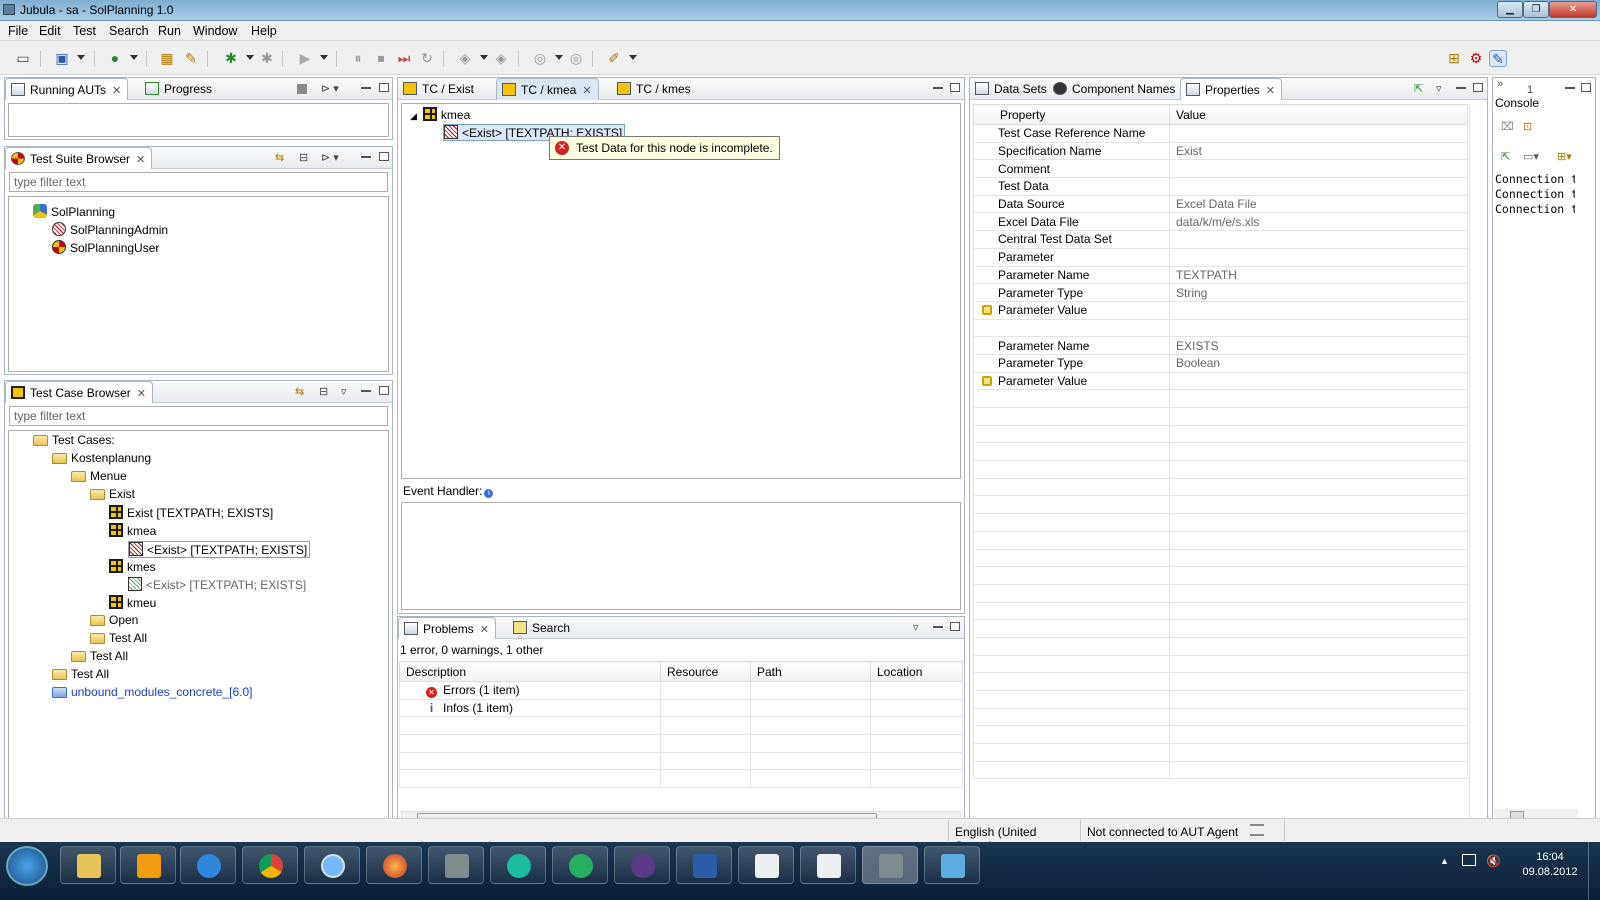  Describe the element at coordinates (465, 58) in the screenshot. I see `map-icon: ◈` at that location.